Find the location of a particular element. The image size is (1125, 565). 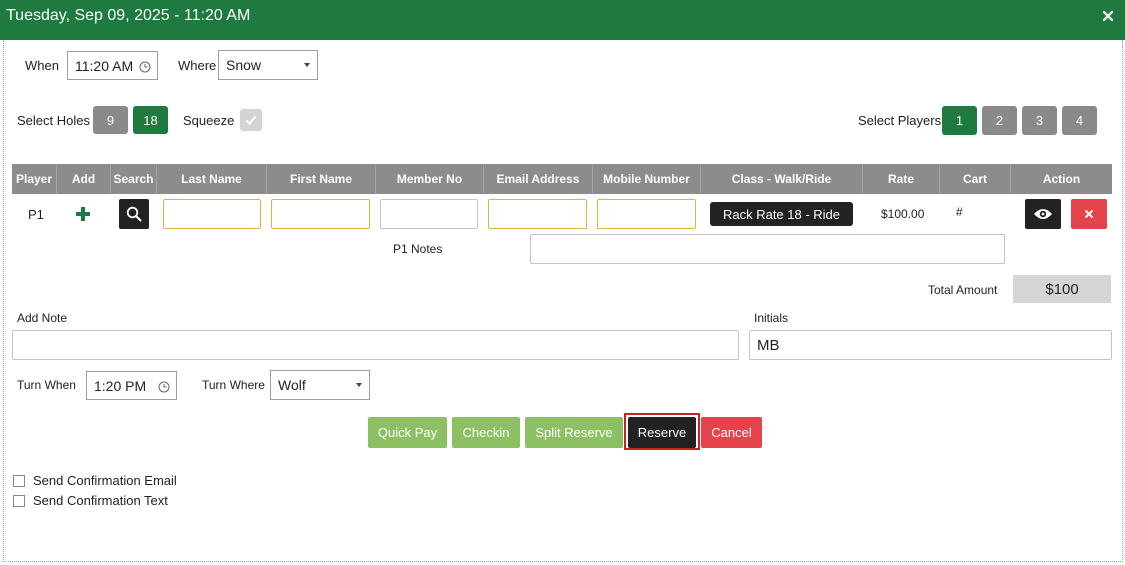

turn-where-select: Wolf is located at coordinates (320, 385).